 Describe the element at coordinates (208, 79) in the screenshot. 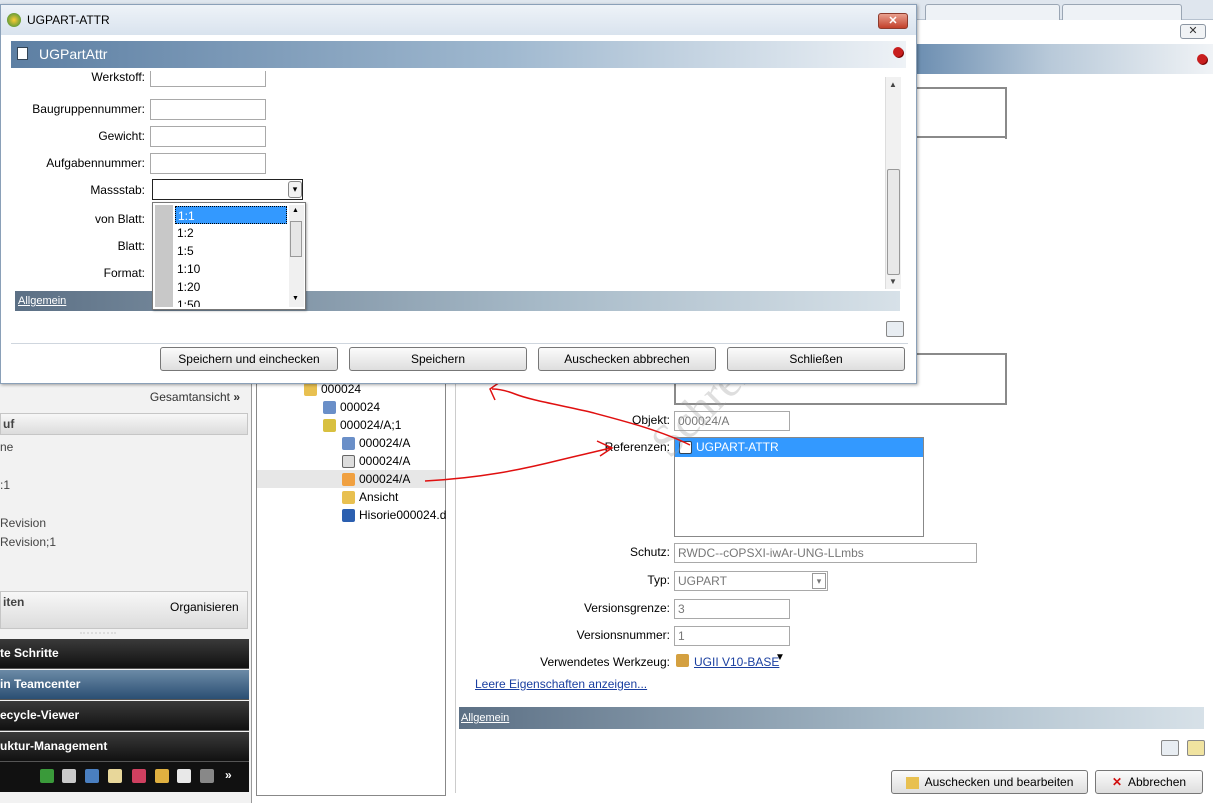

I see `werkstoff-field` at that location.